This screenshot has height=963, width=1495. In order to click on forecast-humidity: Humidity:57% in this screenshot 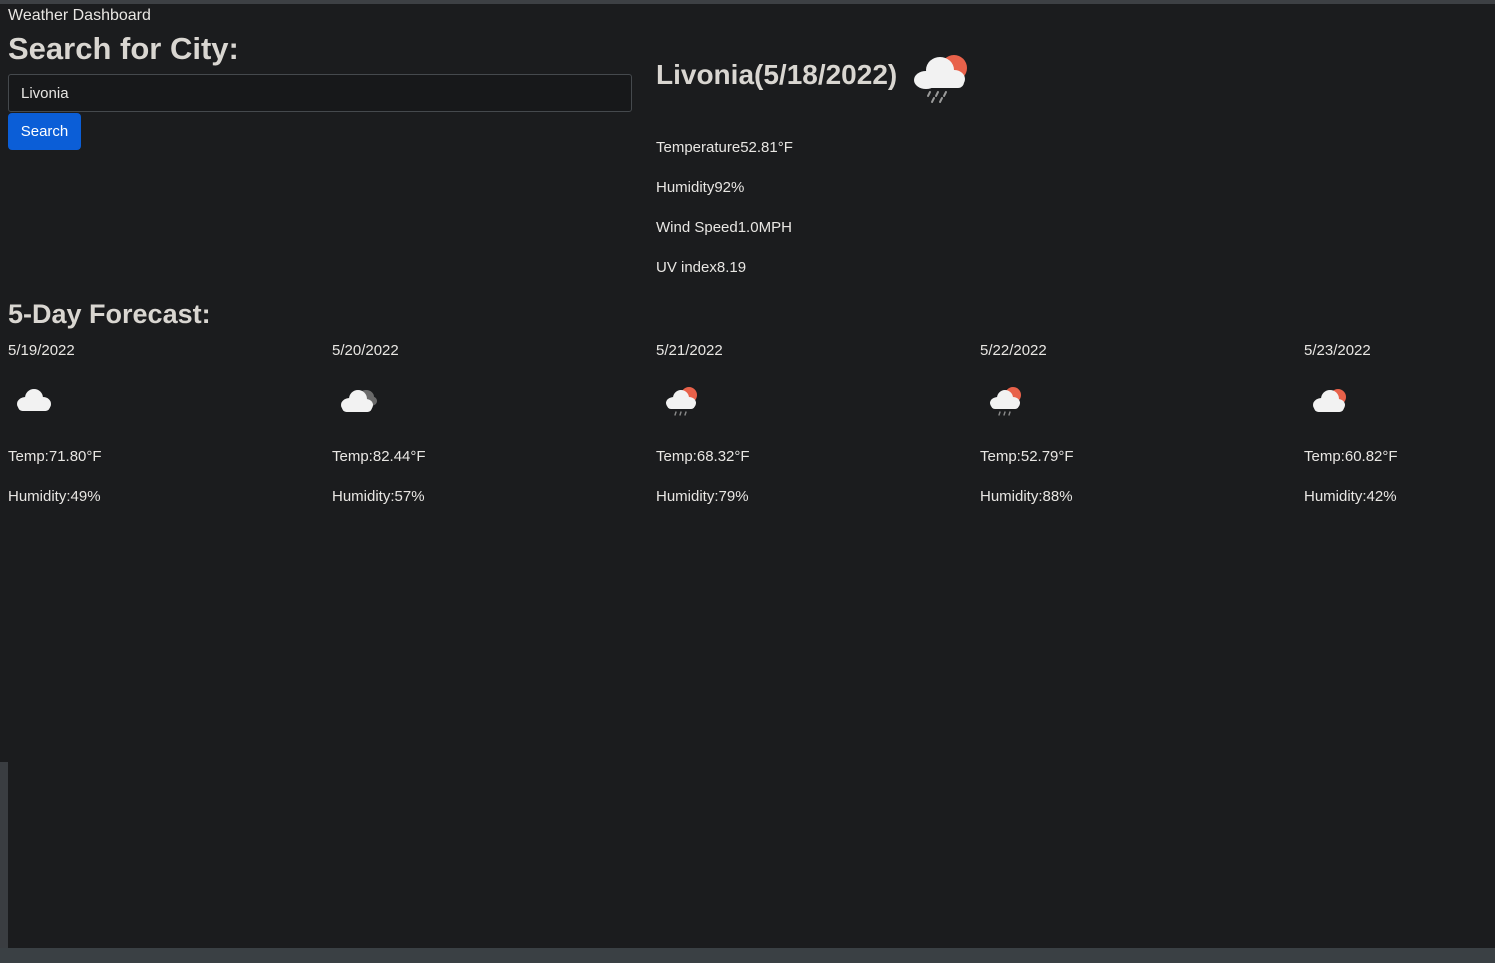, I will do `click(378, 496)`.